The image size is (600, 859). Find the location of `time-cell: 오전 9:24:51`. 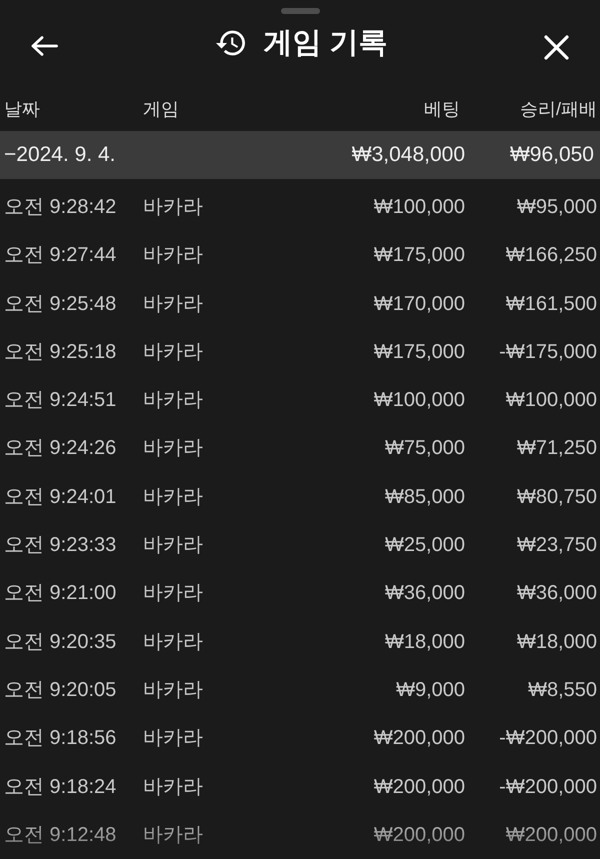

time-cell: 오전 9:24:51 is located at coordinates (60, 400).